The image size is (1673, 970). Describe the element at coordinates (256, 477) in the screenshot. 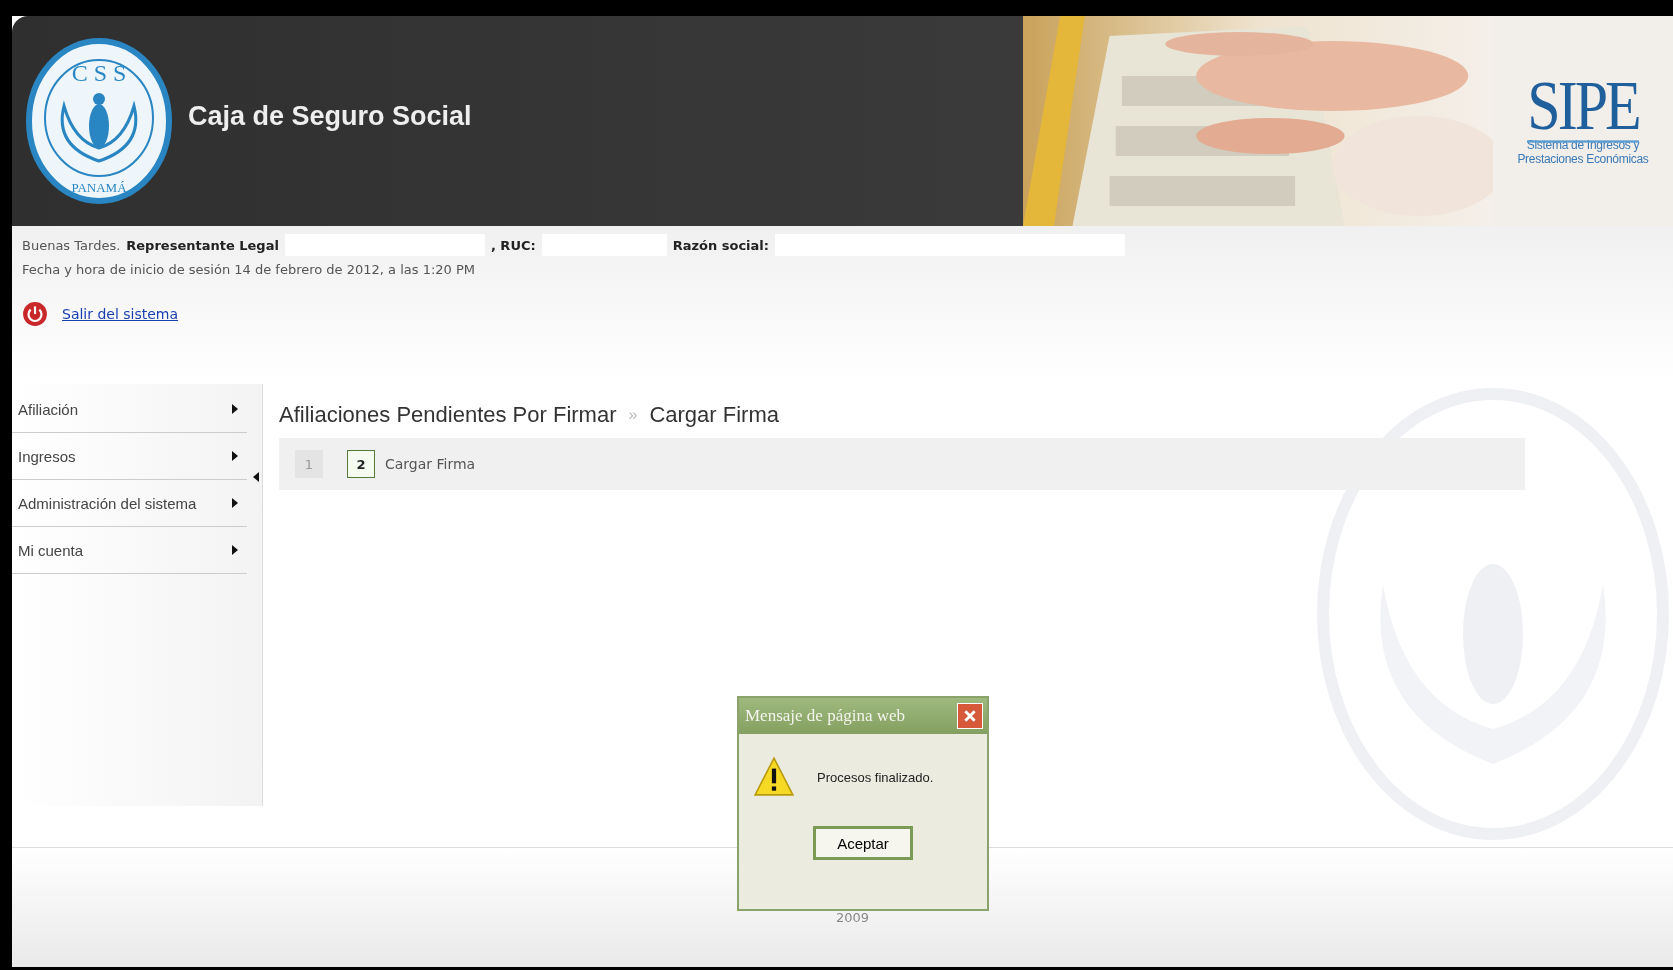

I see `collapse-icon` at that location.